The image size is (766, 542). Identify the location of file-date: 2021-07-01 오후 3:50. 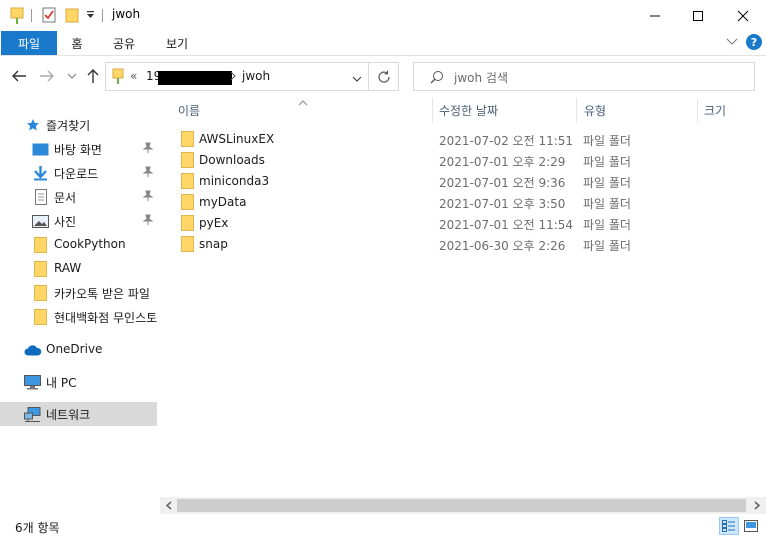
(502, 204).